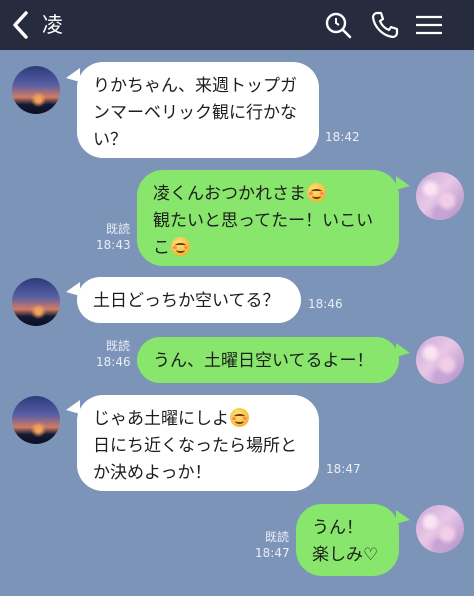 The height and width of the screenshot is (596, 474). Describe the element at coordinates (152, 473) in the screenshot. I see `message-text: か決めよっか！` at that location.